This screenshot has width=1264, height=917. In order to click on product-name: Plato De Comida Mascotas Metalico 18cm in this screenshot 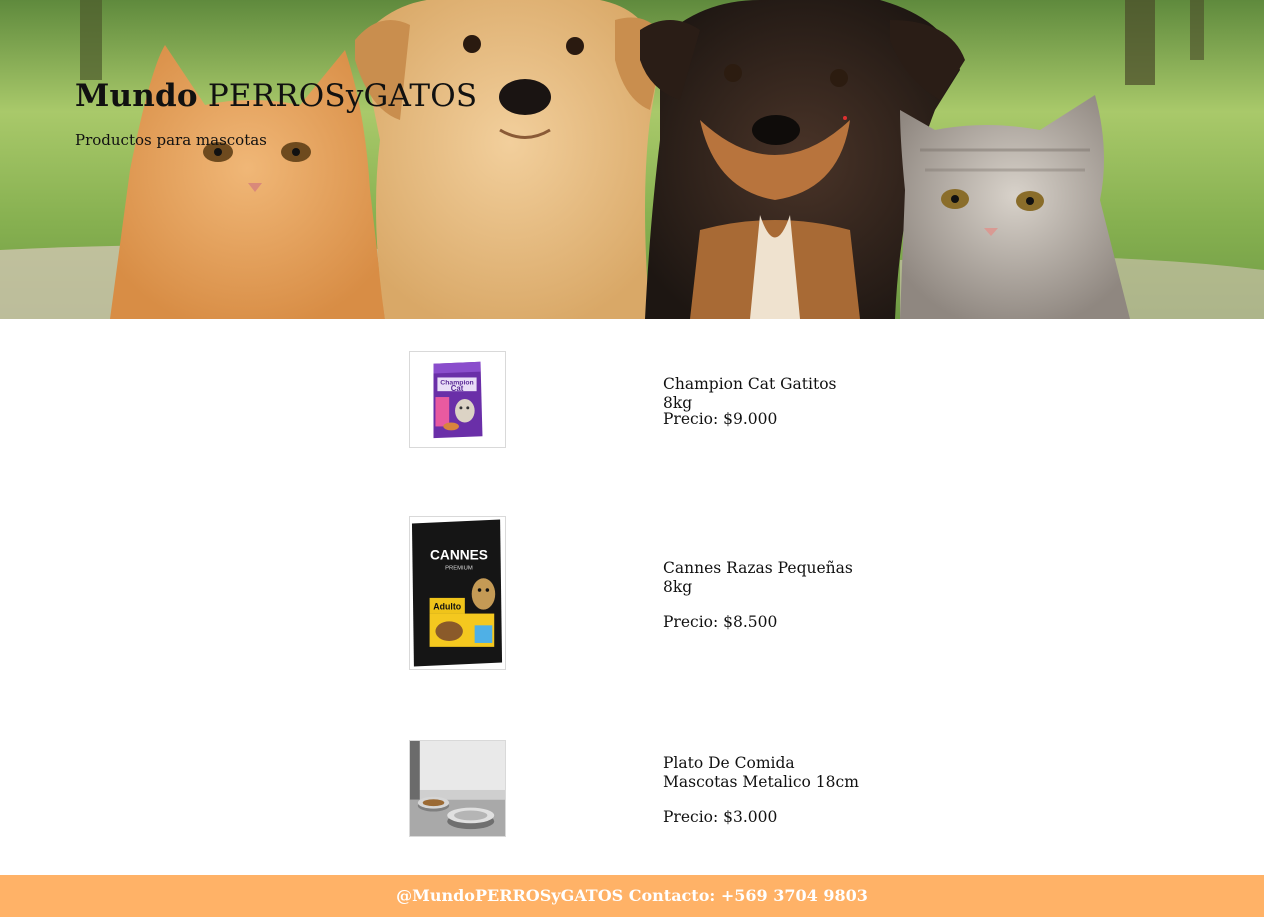, I will do `click(761, 772)`.